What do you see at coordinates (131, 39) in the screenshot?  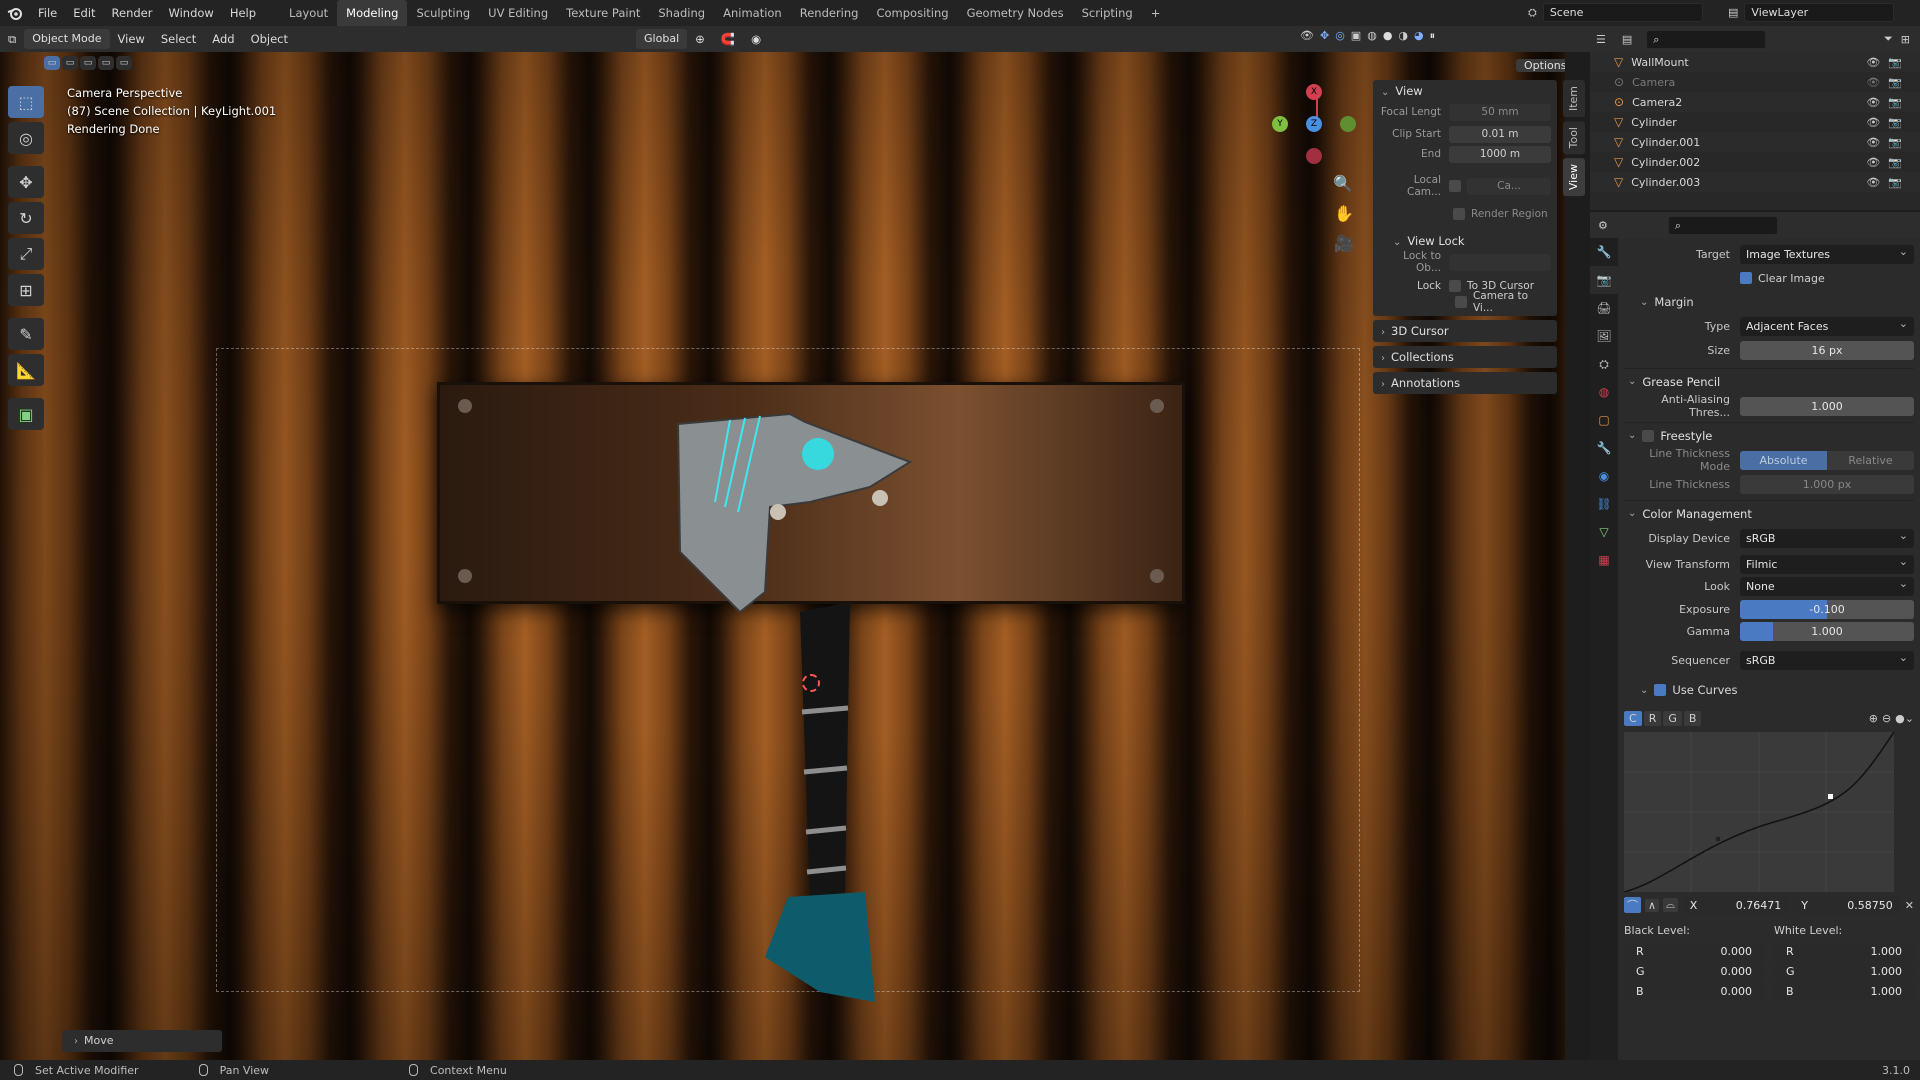 I see `menu-view: View` at bounding box center [131, 39].